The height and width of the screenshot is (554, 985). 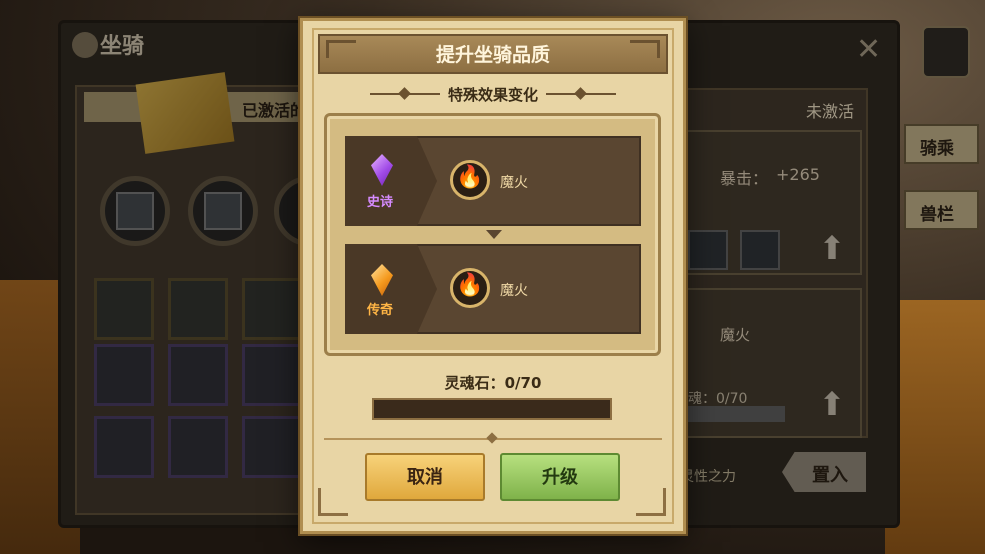 I want to click on upgrade-button: 升级, so click(x=560, y=477).